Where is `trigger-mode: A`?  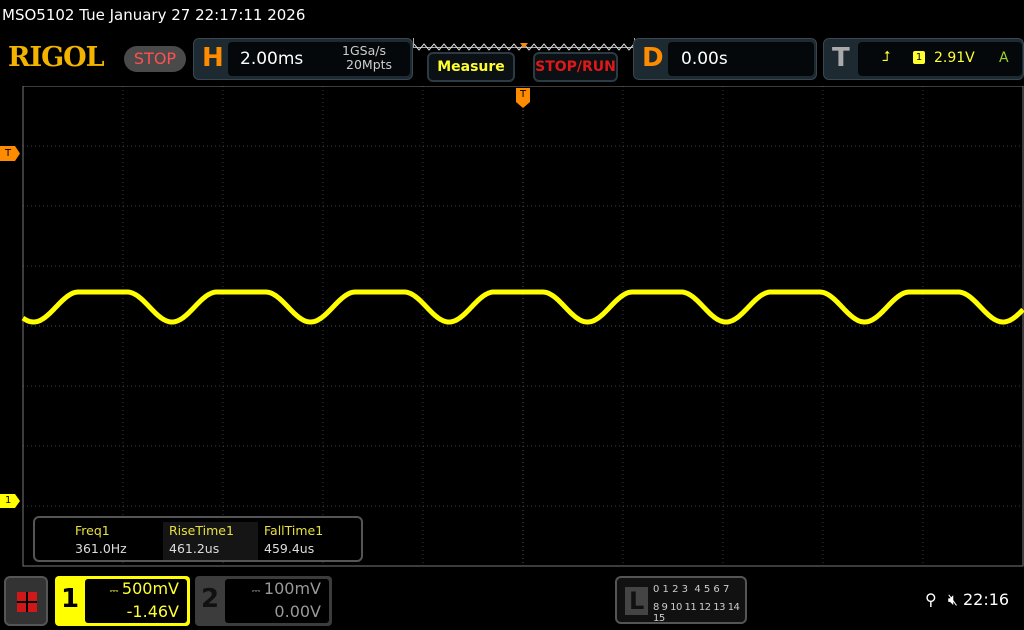
trigger-mode: A is located at coordinates (1004, 58).